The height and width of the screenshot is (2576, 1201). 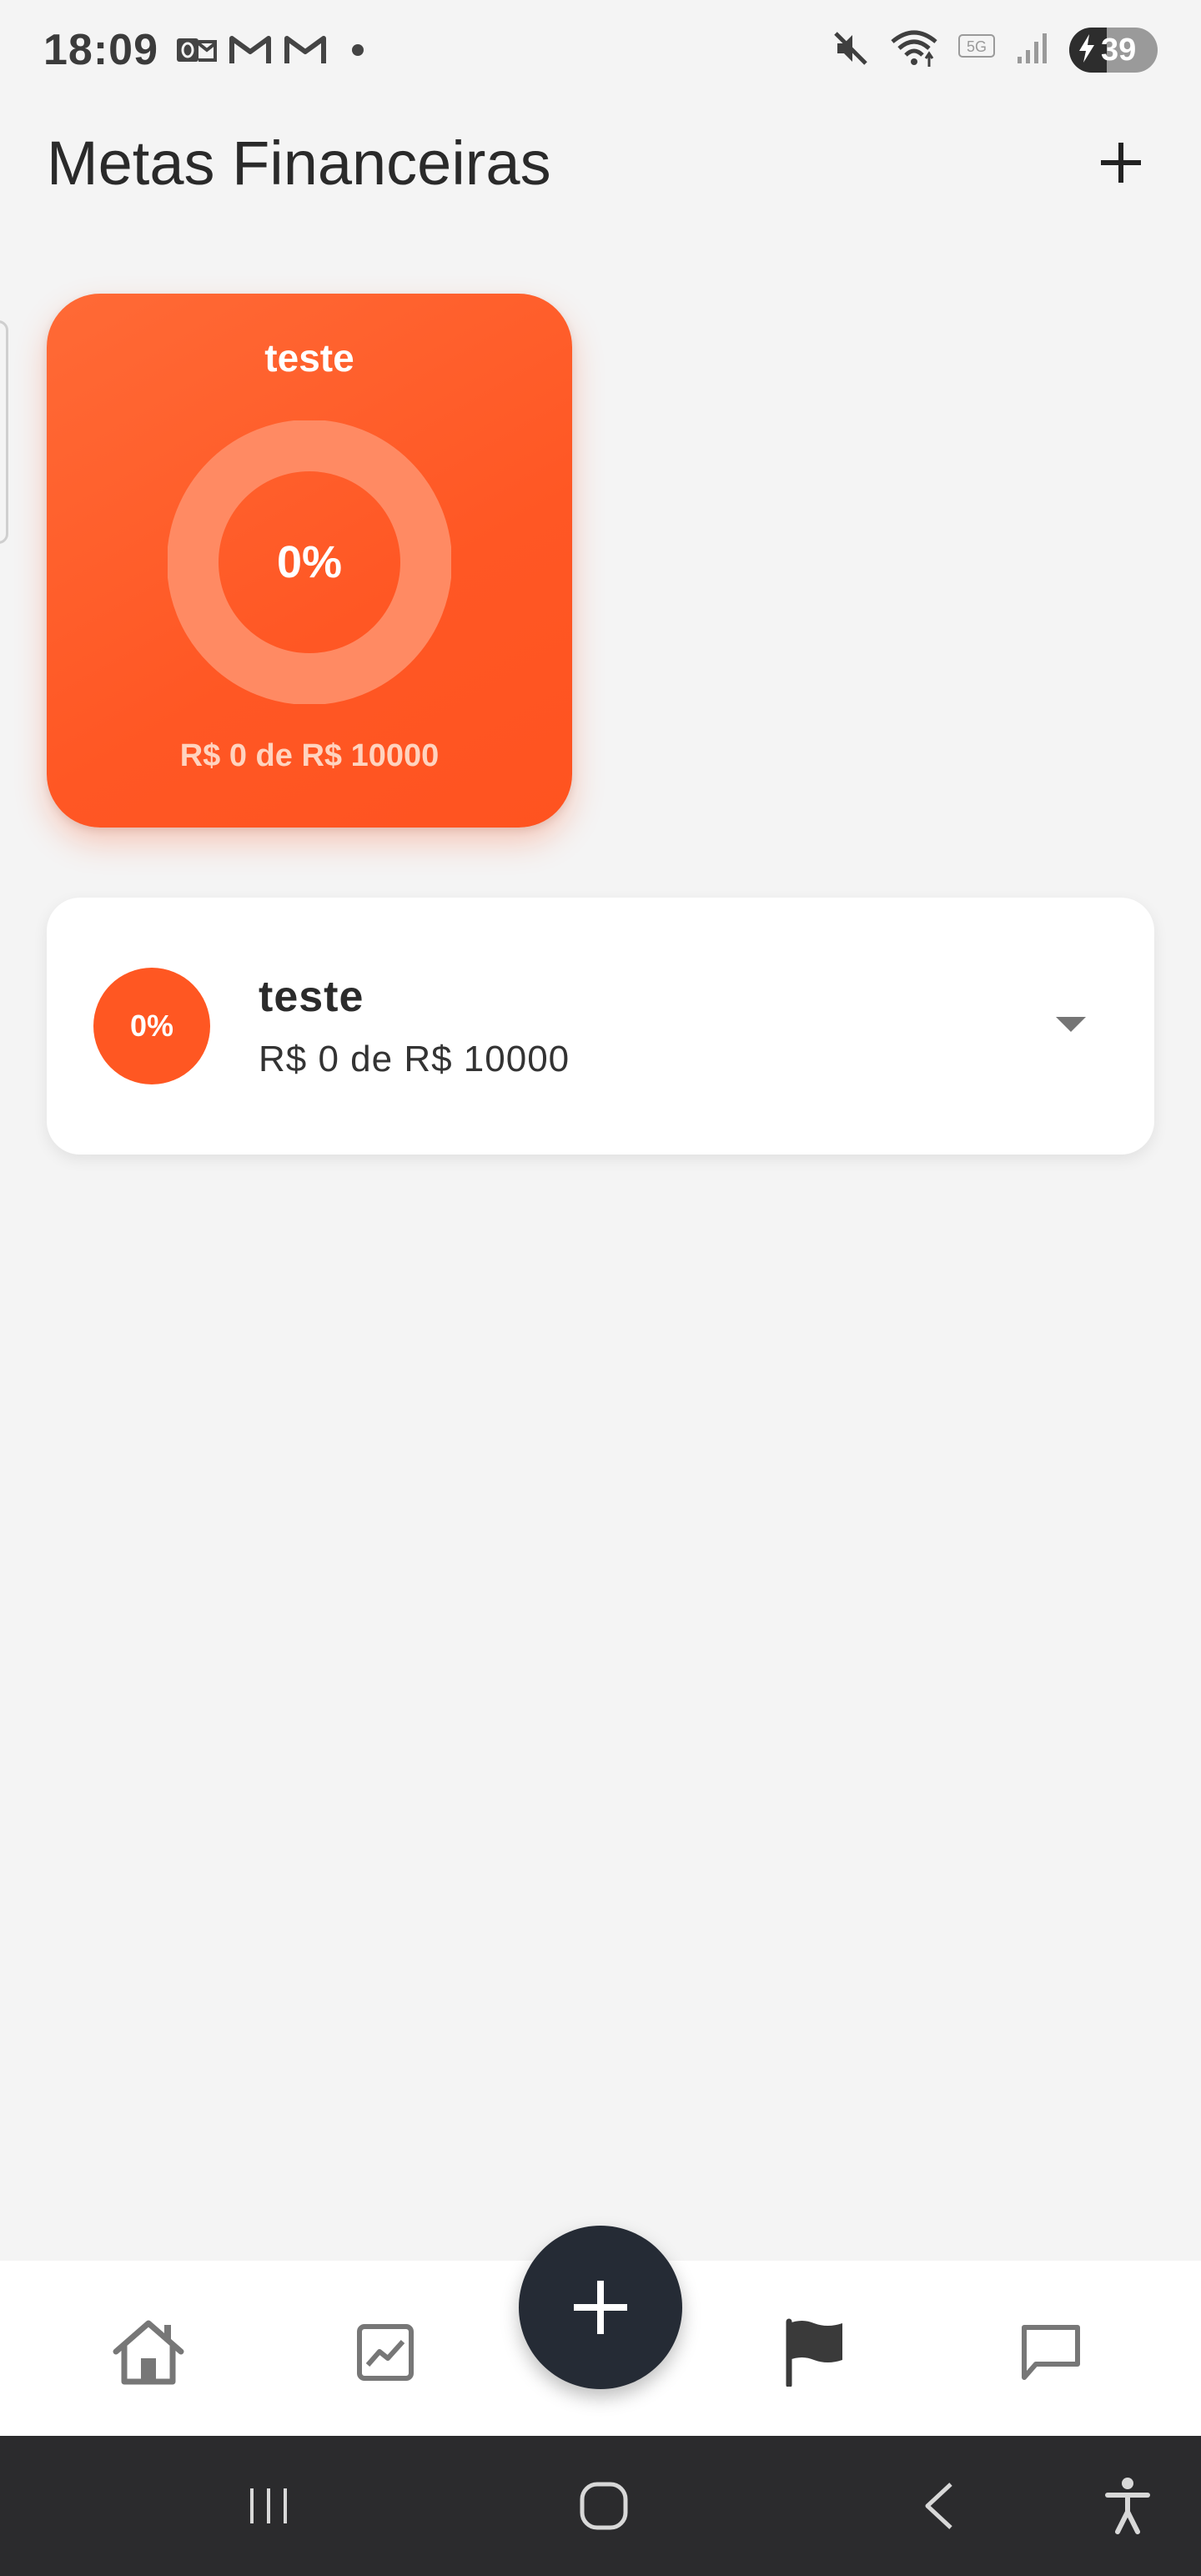 I want to click on mute-icon, so click(x=851, y=50).